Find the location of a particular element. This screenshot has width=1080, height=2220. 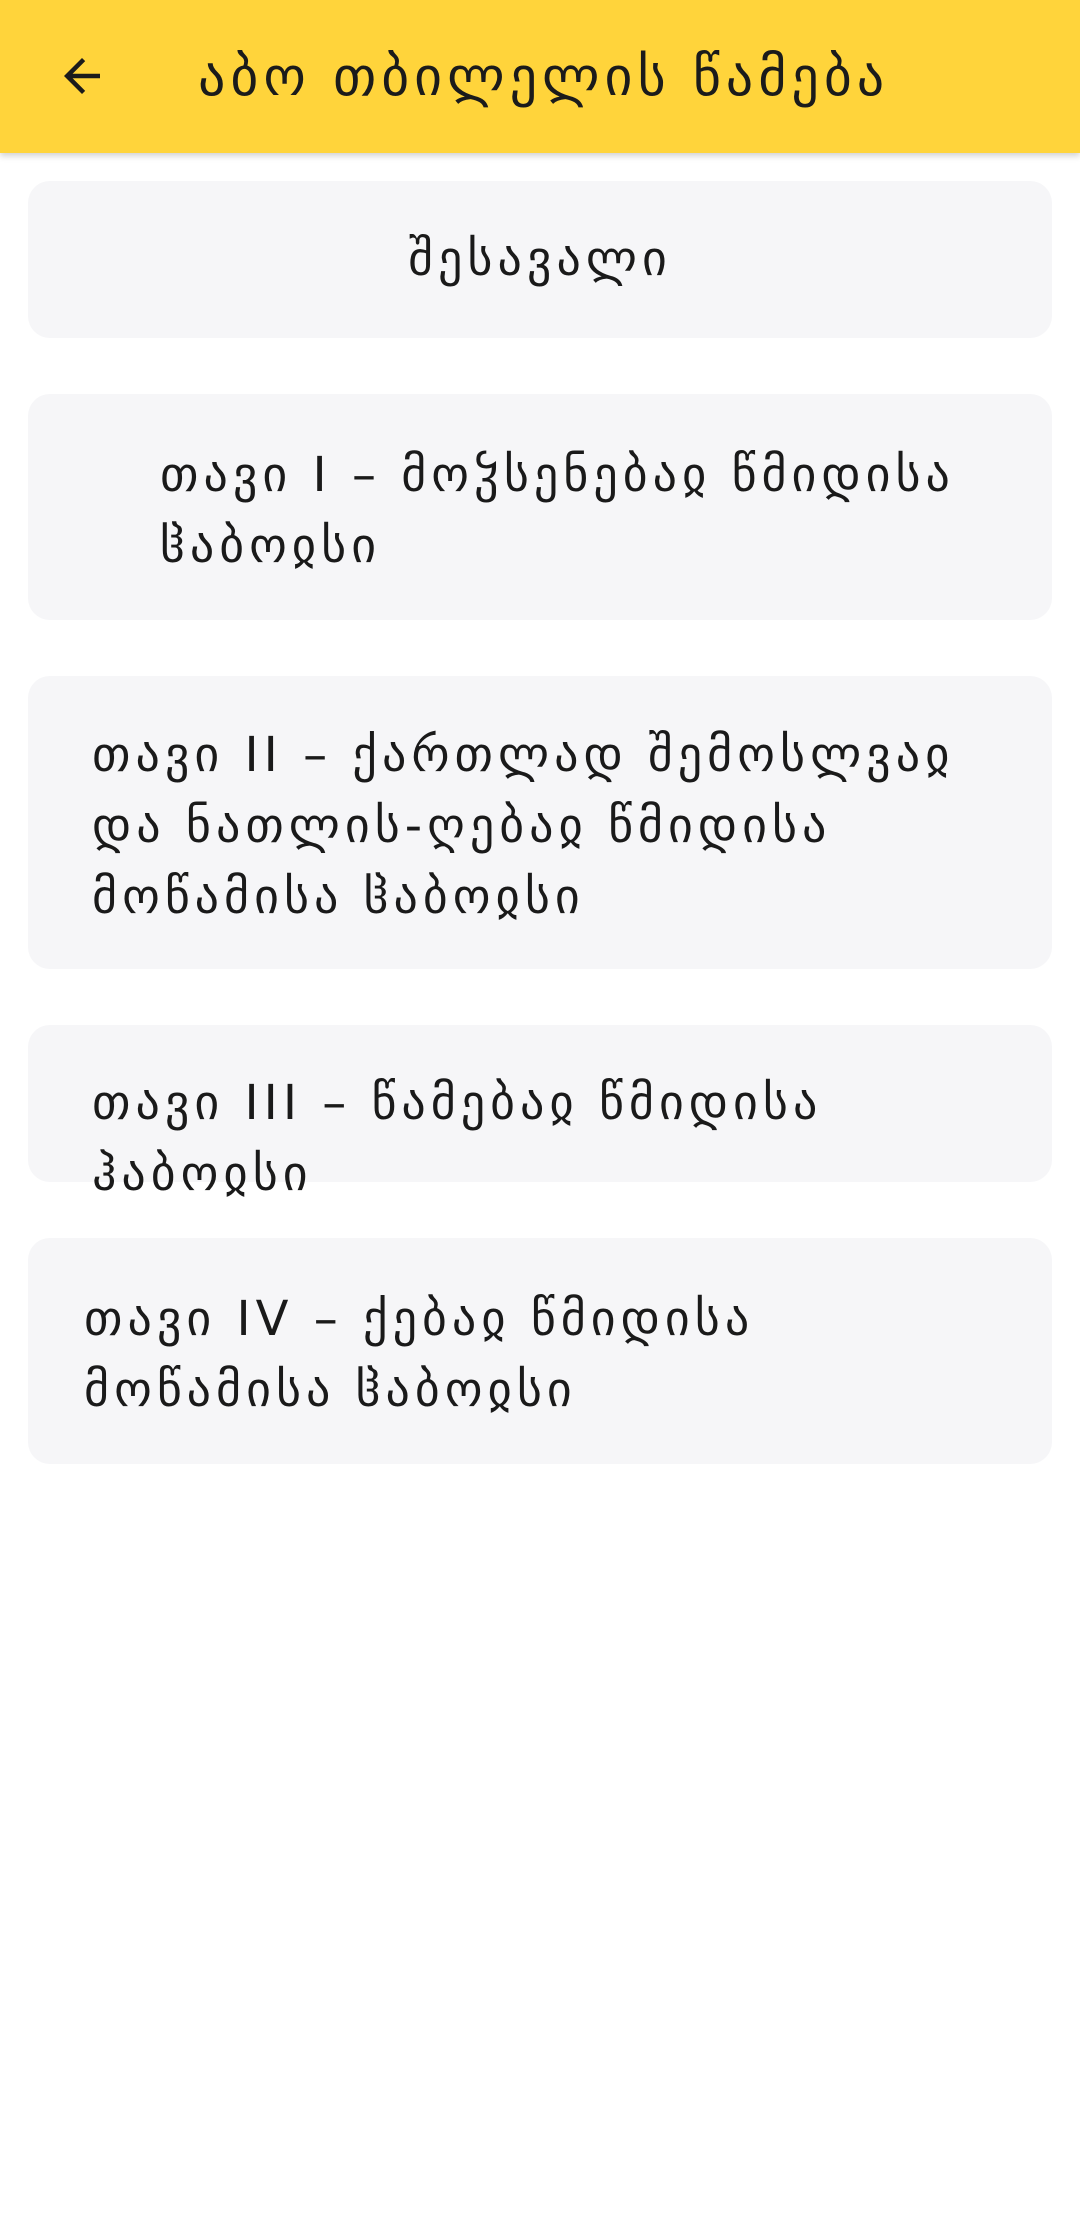

chapter-item-1: თავი I – მოჴსენებაჲ წმიდისა ჱაბოჲსი is located at coordinates (540, 507).